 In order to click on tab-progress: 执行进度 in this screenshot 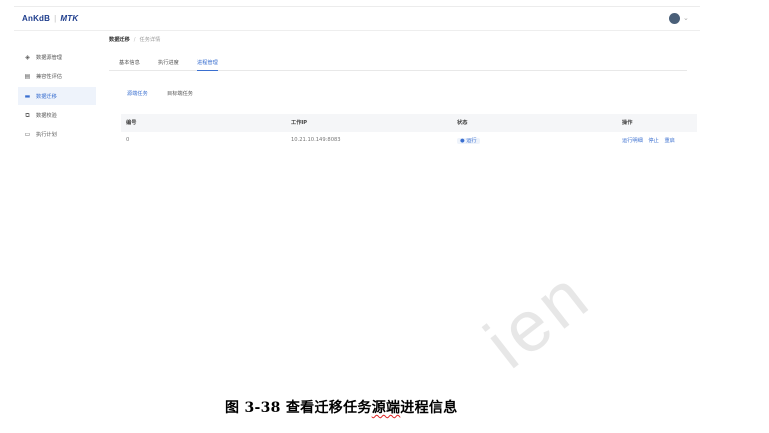, I will do `click(168, 65)`.